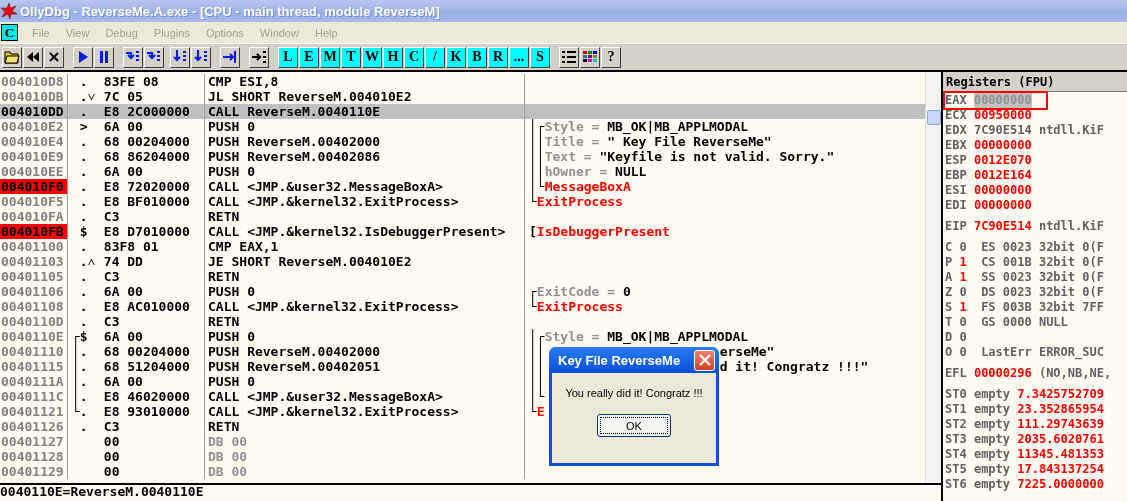  Describe the element at coordinates (537, 186) in the screenshot. I see `comment-bracket: │└` at that location.